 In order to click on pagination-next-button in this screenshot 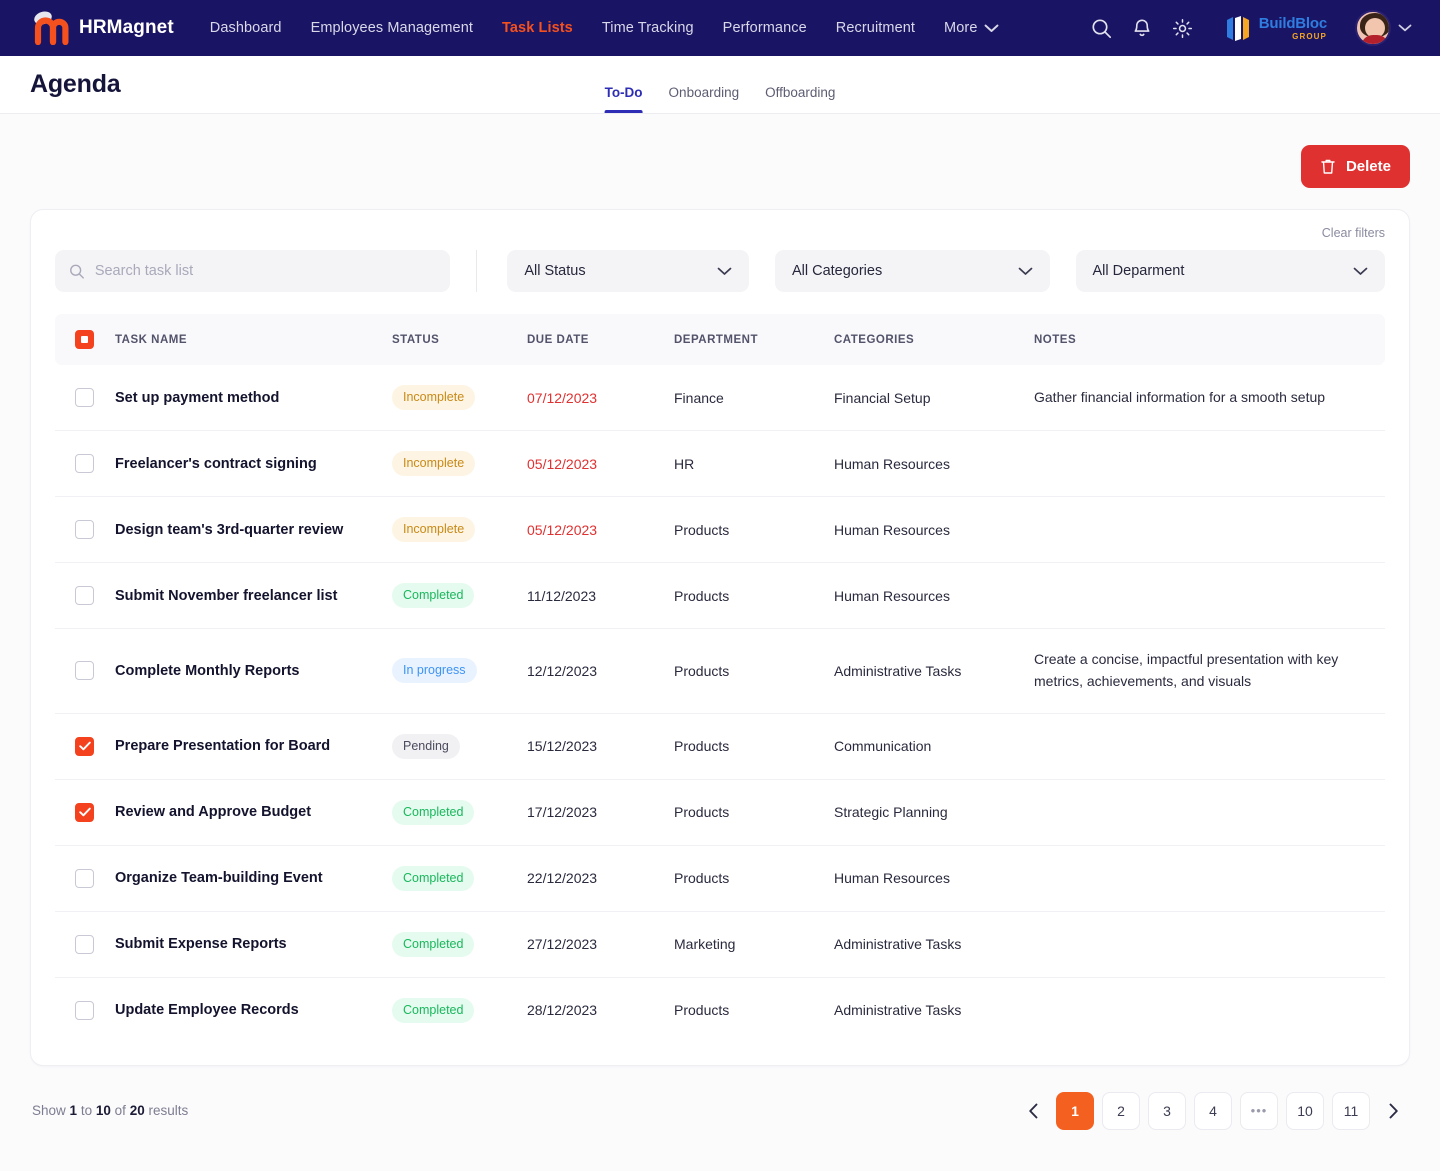, I will do `click(1393, 1111)`.